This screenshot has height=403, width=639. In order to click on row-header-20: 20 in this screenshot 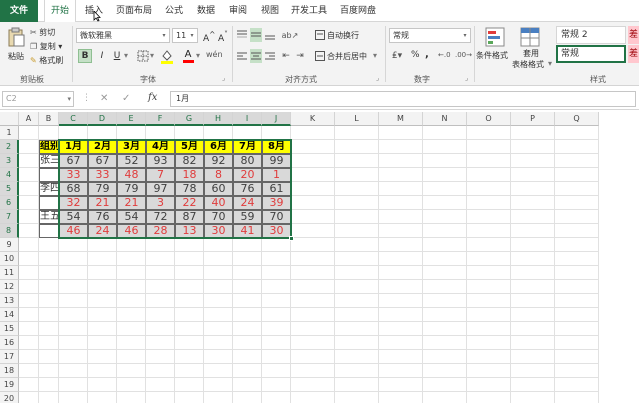, I will do `click(9, 397)`.